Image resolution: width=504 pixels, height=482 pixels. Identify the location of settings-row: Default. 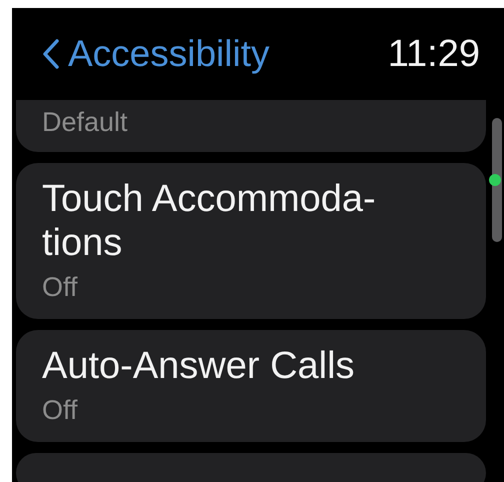
(251, 126).